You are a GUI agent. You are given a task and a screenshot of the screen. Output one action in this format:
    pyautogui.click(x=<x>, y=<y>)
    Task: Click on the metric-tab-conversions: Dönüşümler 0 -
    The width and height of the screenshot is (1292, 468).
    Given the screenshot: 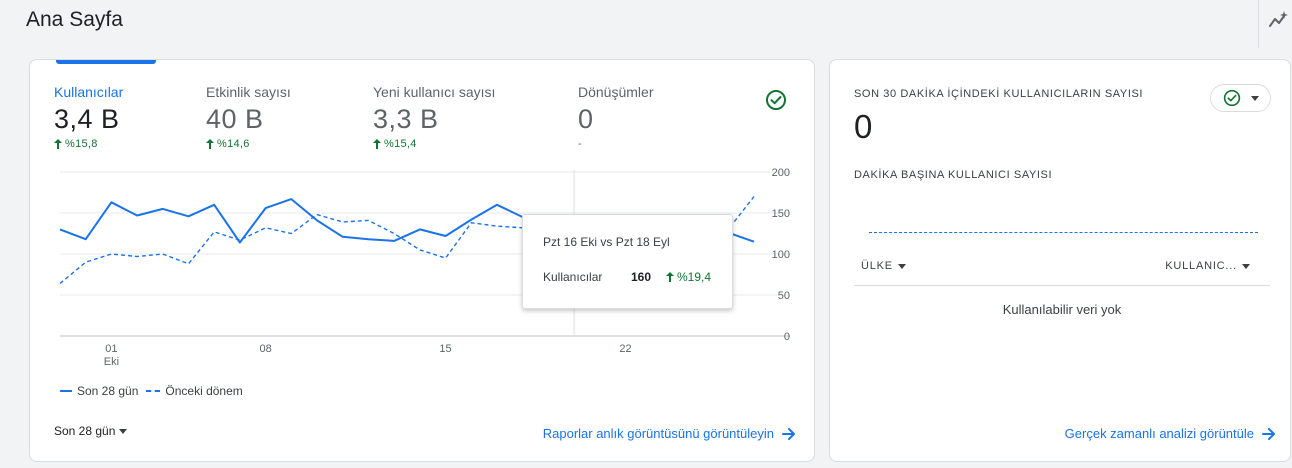 What is the action you would take?
    pyautogui.click(x=615, y=117)
    